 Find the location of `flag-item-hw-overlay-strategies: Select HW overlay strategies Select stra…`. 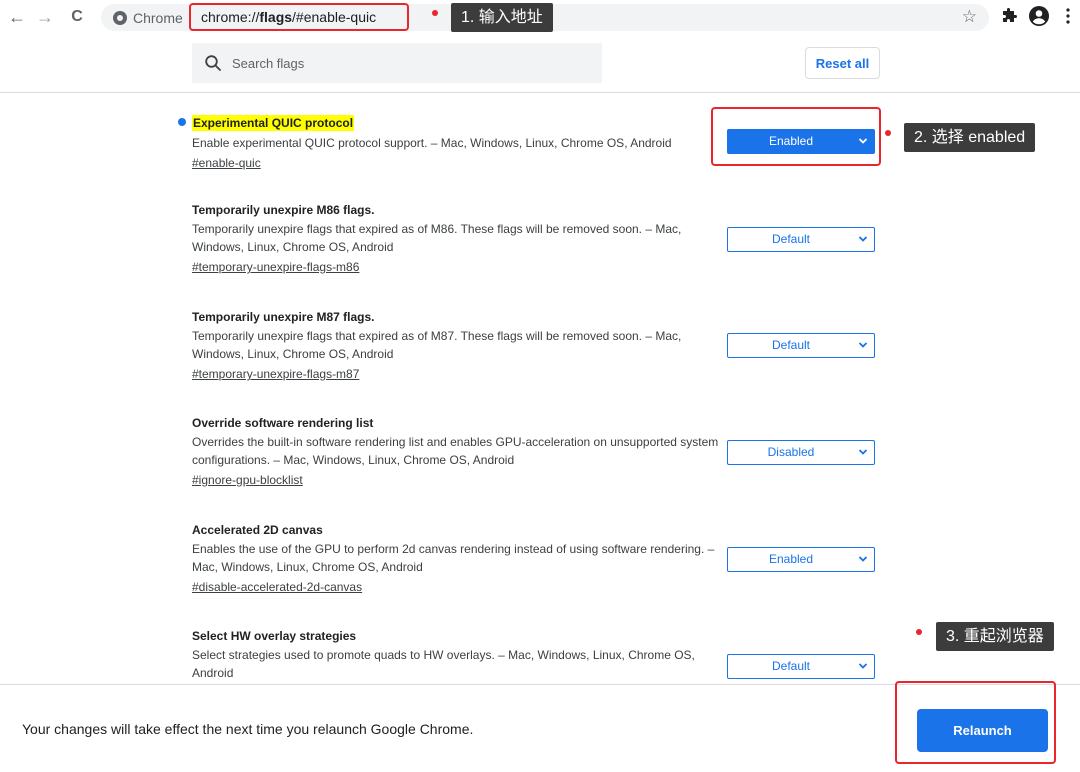

flag-item-hw-overlay-strategies: Select HW overlay strategies Select stra… is located at coordinates (457, 655).